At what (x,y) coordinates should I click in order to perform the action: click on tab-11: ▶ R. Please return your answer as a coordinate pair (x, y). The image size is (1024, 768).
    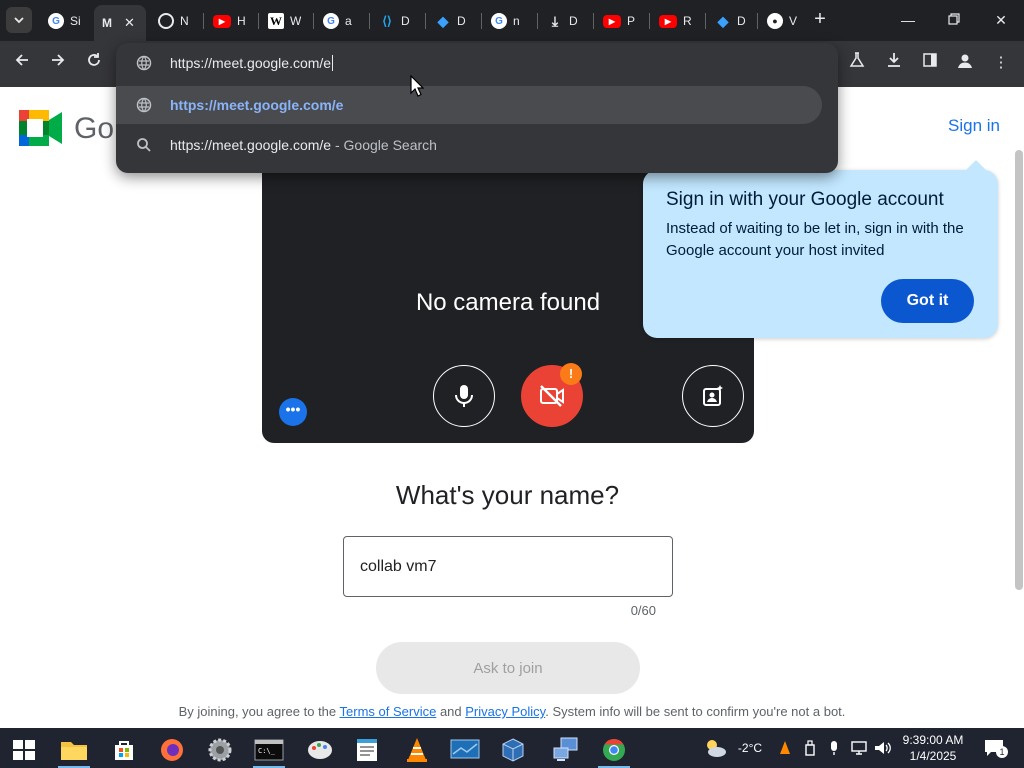
    Looking at the image, I should click on (677, 21).